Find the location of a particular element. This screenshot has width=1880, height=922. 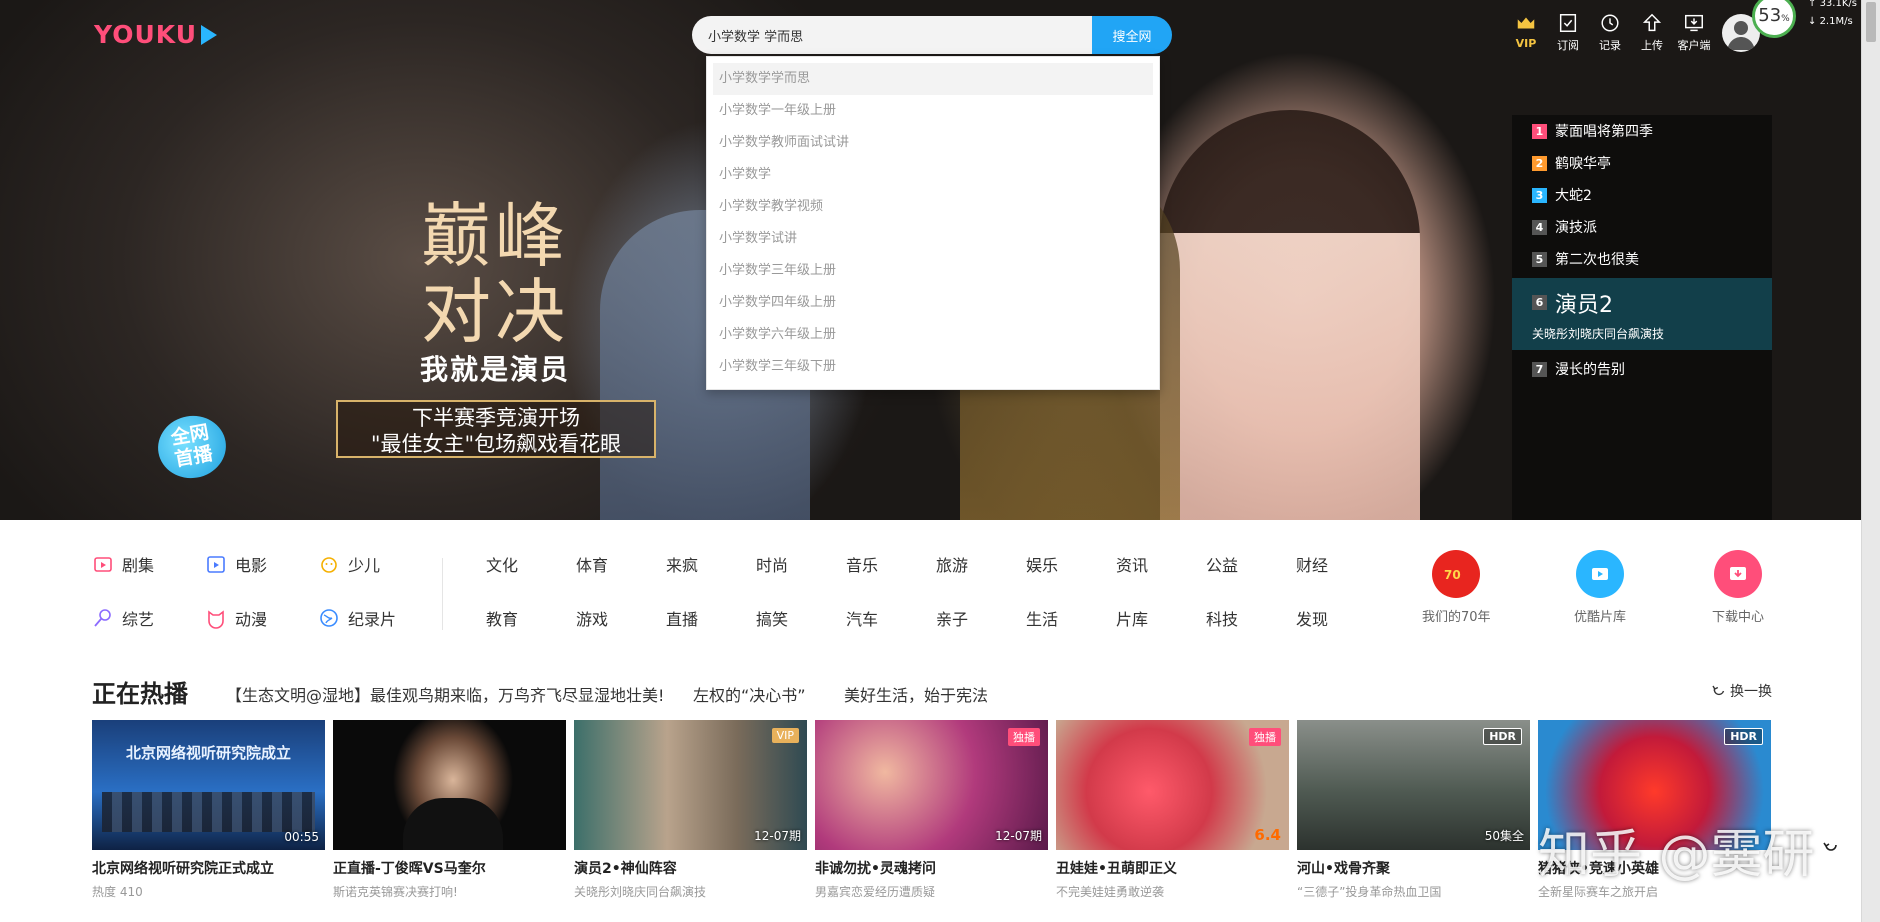

tag-news: 资讯 is located at coordinates (1132, 564).